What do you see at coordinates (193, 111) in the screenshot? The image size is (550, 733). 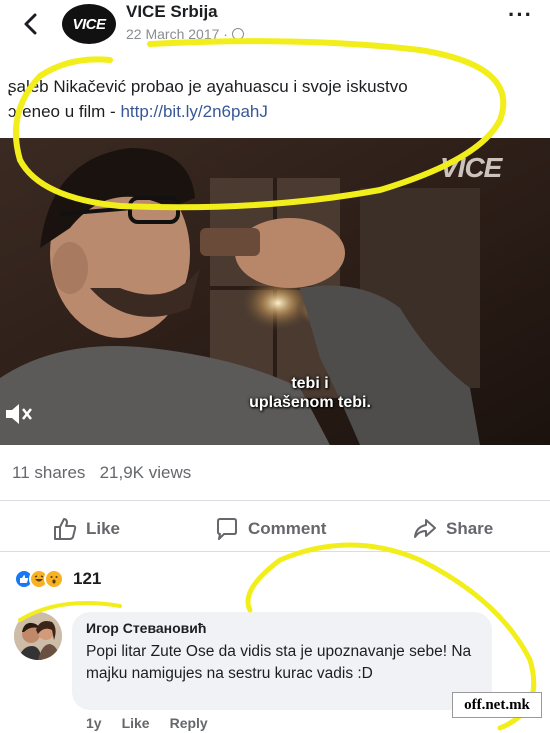 I see `post-link: http://bit.ly/2n6pahJ` at bounding box center [193, 111].